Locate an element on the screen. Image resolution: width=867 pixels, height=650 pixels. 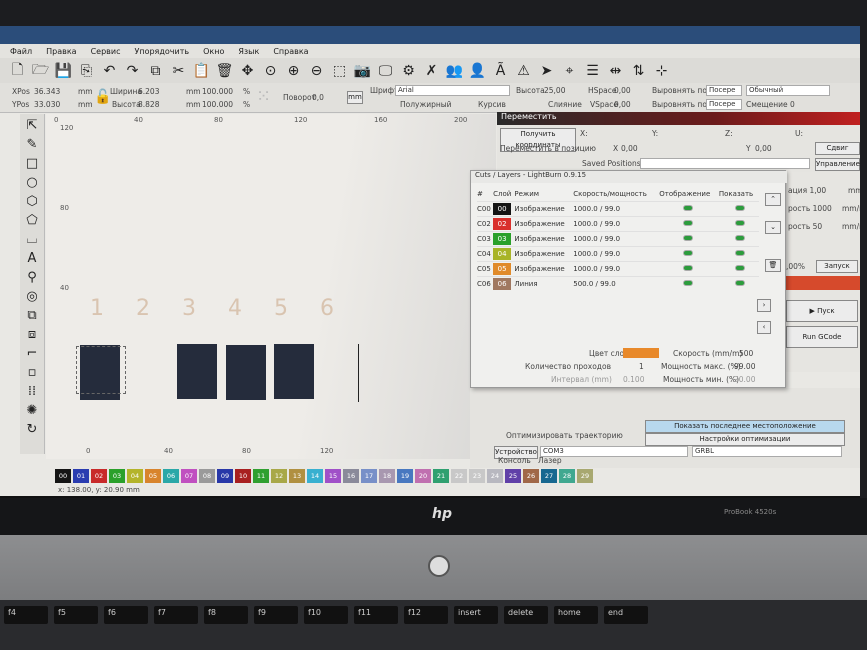
column-header-0: # is located at coordinates (485, 194).